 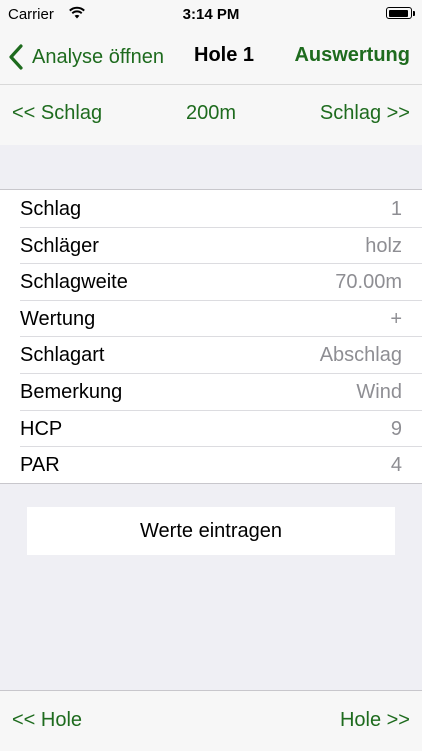 I want to click on detail-row-schlagart: Schlagart Abschlag, so click(x=211, y=354).